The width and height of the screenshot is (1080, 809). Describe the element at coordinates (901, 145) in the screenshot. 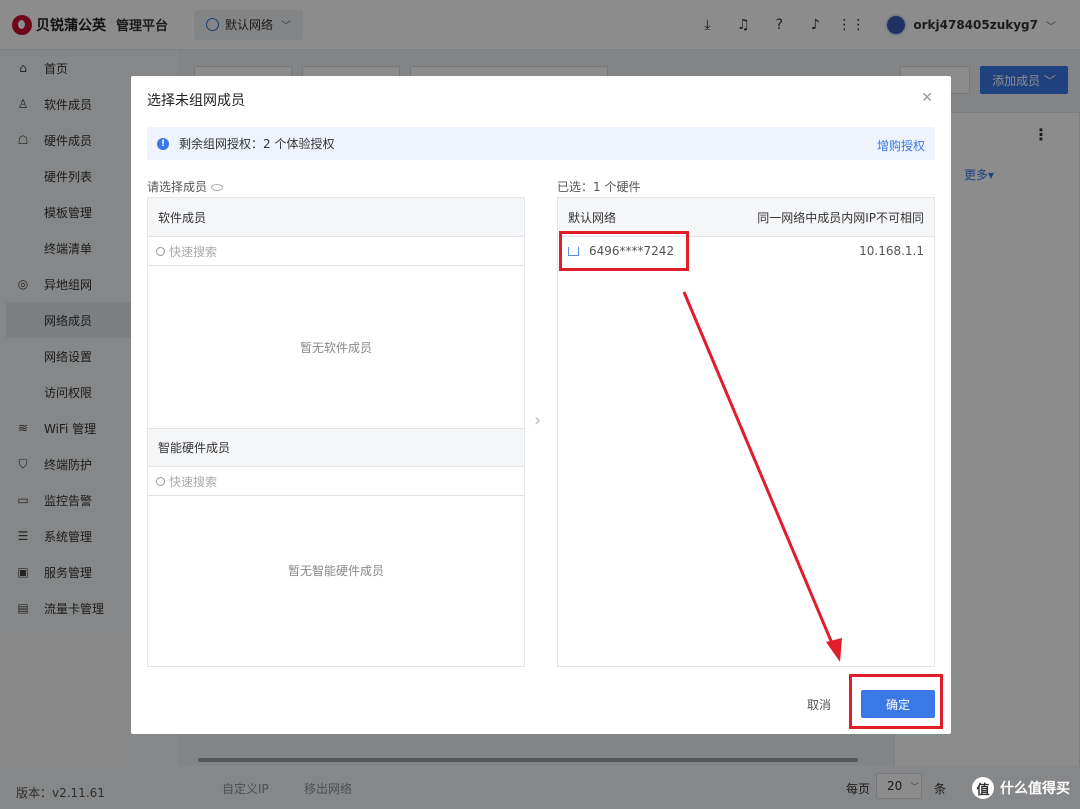

I see `buy-license-link: 增购授权` at that location.